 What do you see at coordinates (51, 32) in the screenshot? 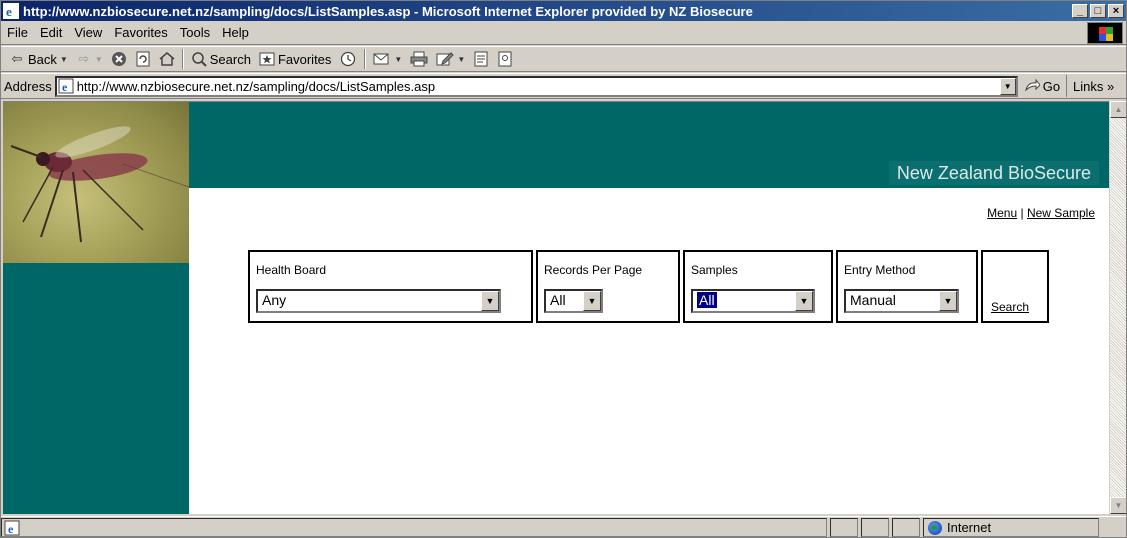
I see `menu-edit: Edit` at bounding box center [51, 32].